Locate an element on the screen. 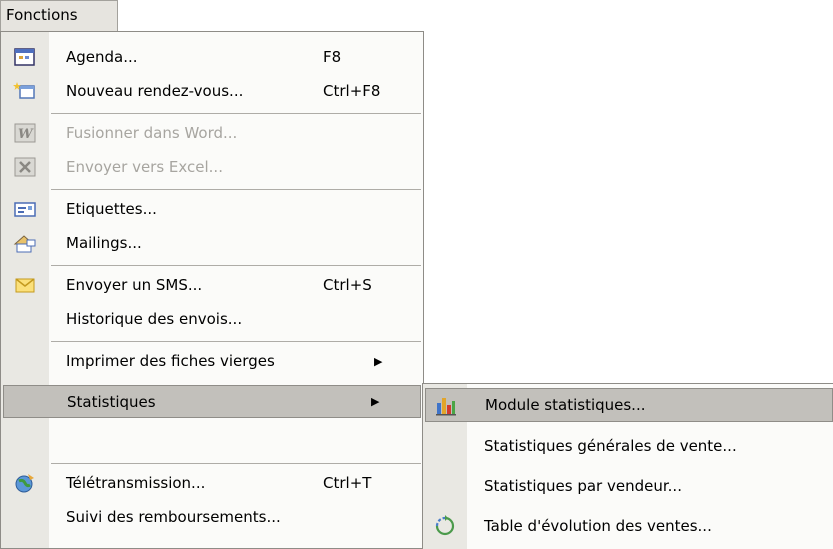 This screenshot has height=549, width=833. new-appointment-icon is located at coordinates (25, 91).